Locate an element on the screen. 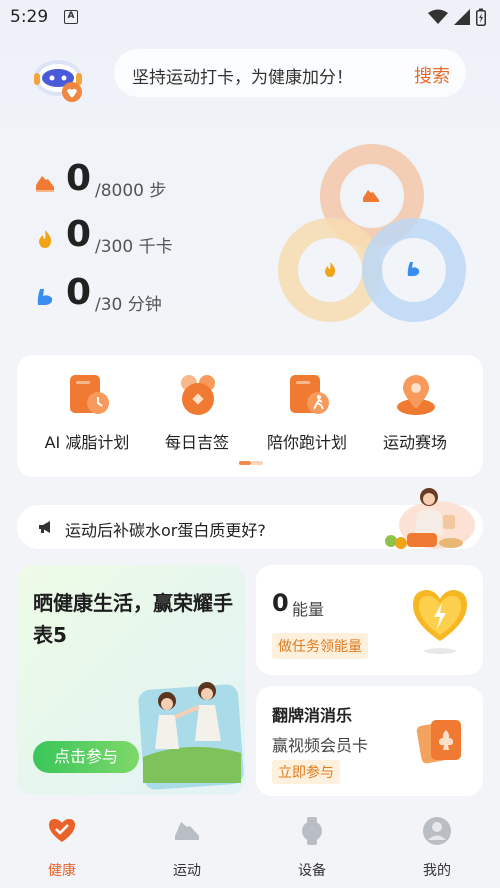  wifi-icon is located at coordinates (438, 16).